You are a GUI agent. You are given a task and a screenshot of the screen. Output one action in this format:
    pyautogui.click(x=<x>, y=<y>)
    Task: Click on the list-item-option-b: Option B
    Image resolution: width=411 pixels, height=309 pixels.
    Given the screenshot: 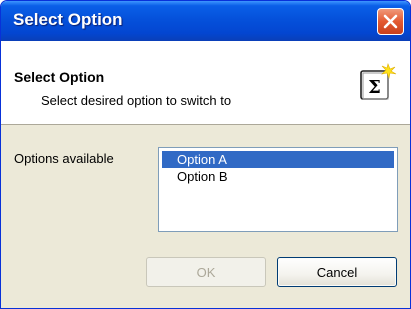 What is the action you would take?
    pyautogui.click(x=278, y=176)
    